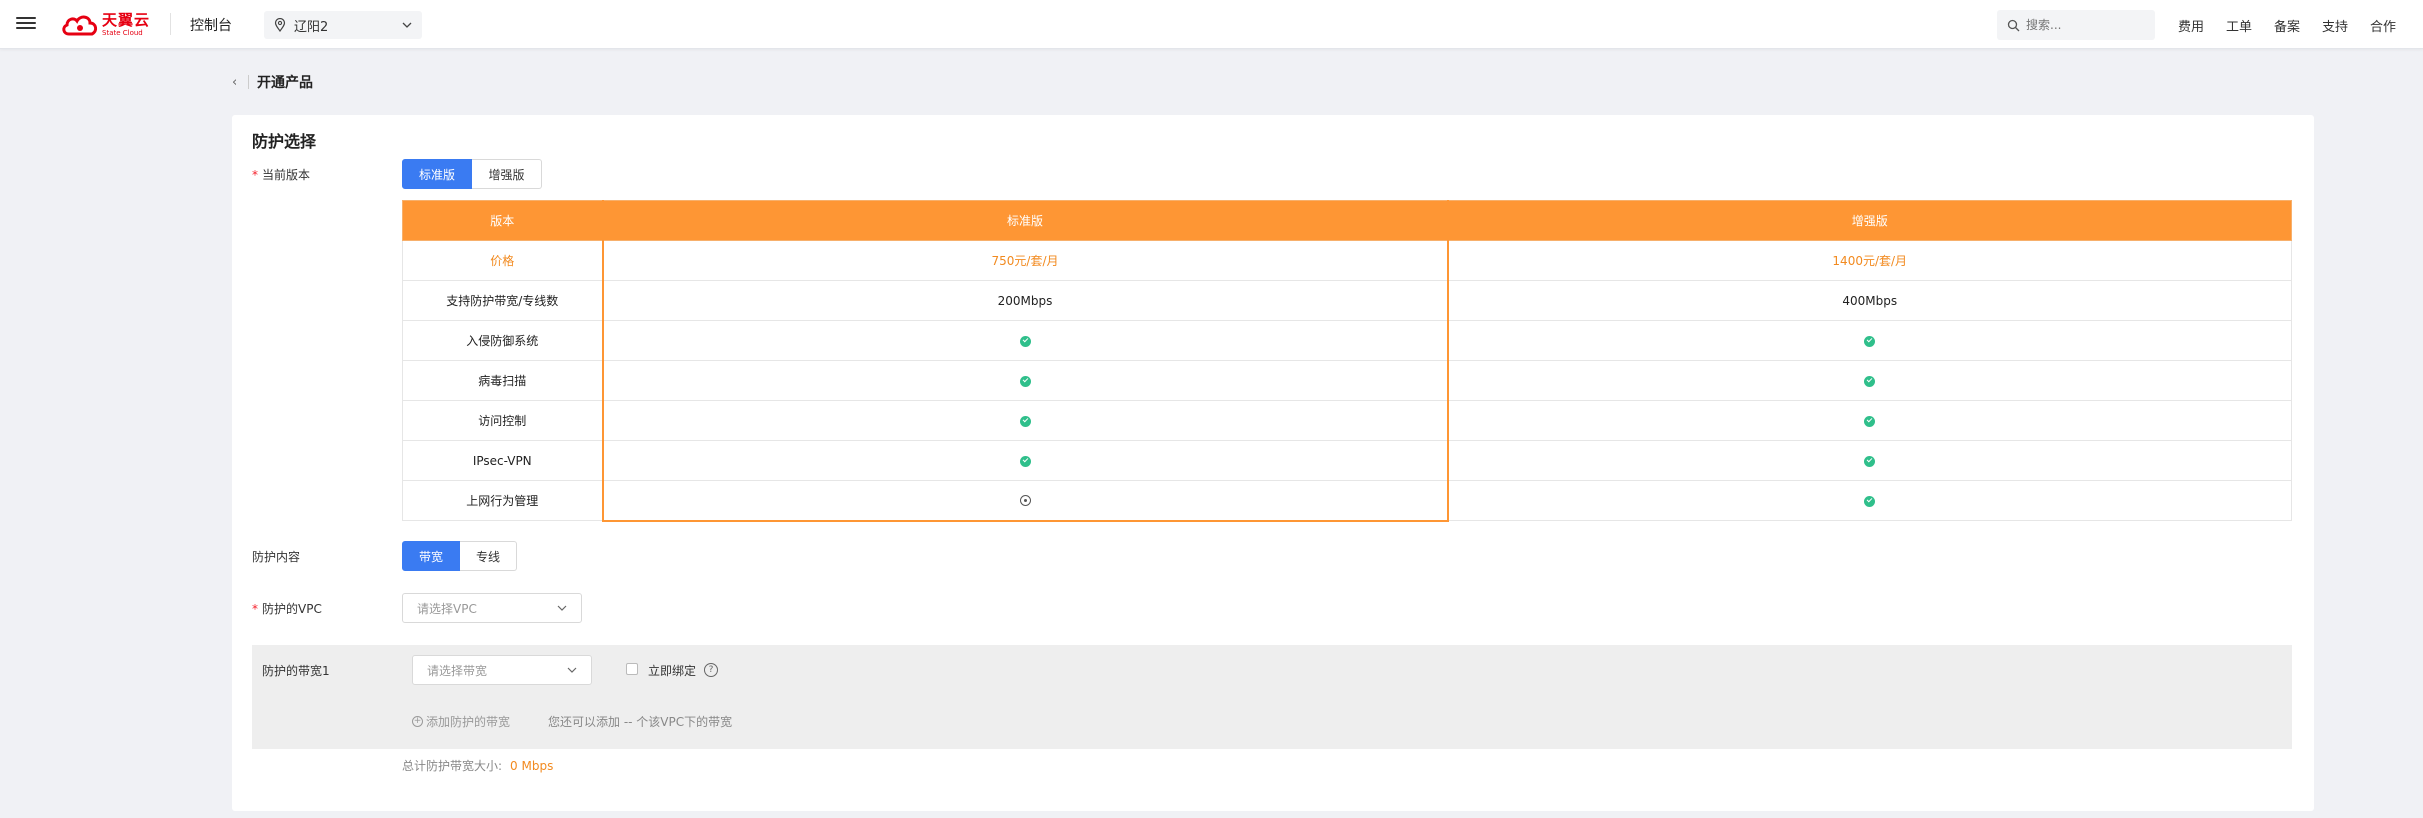 The height and width of the screenshot is (818, 2423). I want to click on table-cell: 支持防护带宽/专线数, so click(502, 300).